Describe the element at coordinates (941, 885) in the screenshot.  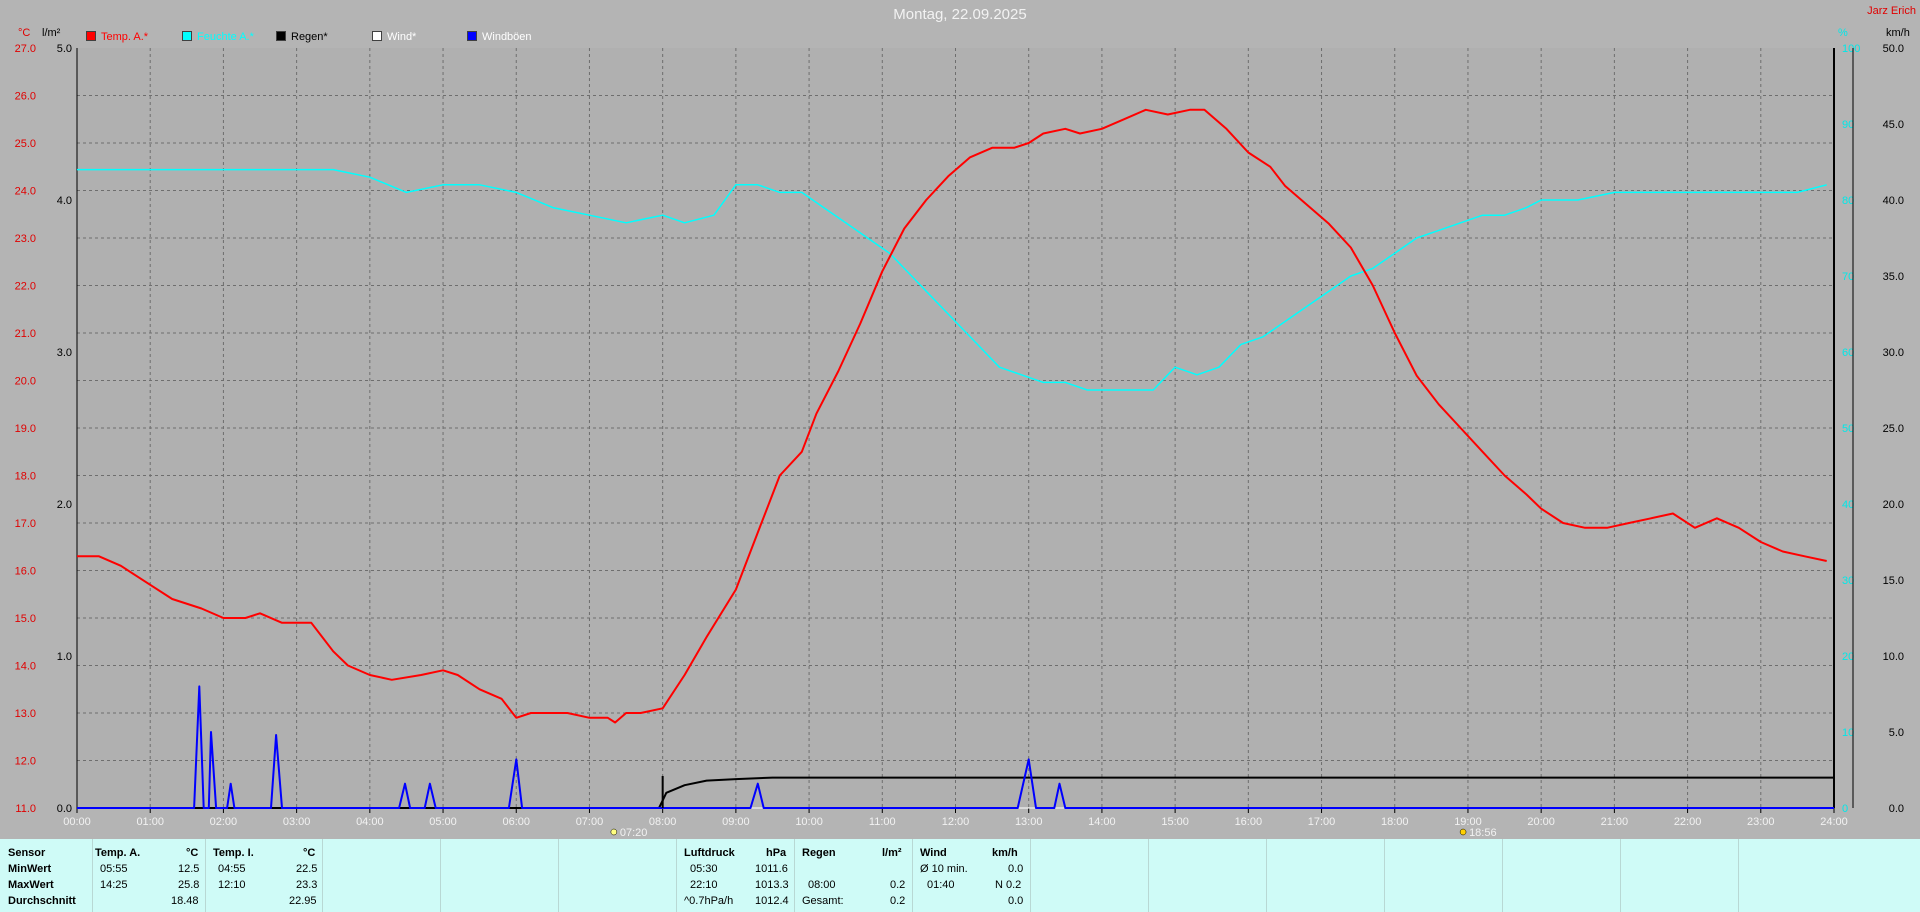
I see `wind-max-time: 01:40` at that location.